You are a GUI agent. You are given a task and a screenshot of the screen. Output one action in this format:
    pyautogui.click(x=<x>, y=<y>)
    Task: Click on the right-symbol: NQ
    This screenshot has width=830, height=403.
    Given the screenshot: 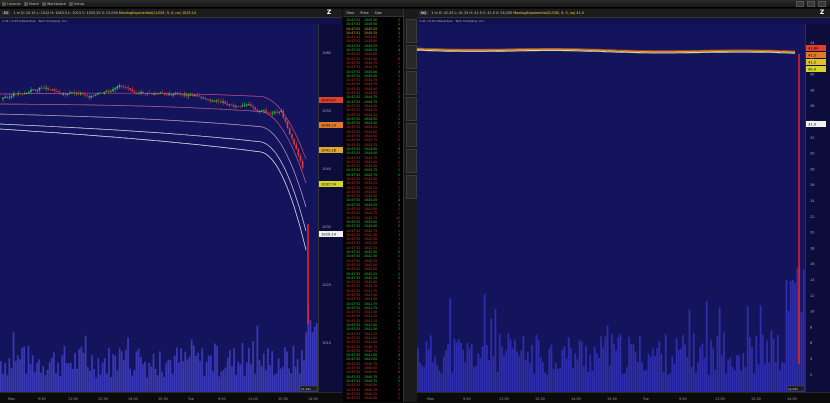 What is the action you would take?
    pyautogui.click(x=424, y=13)
    